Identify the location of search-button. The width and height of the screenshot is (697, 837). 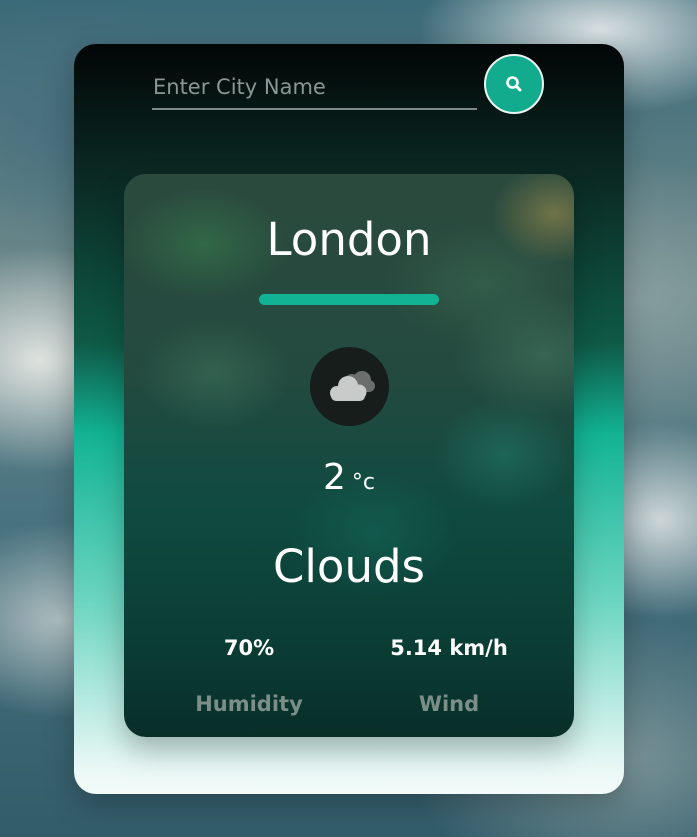
(514, 84).